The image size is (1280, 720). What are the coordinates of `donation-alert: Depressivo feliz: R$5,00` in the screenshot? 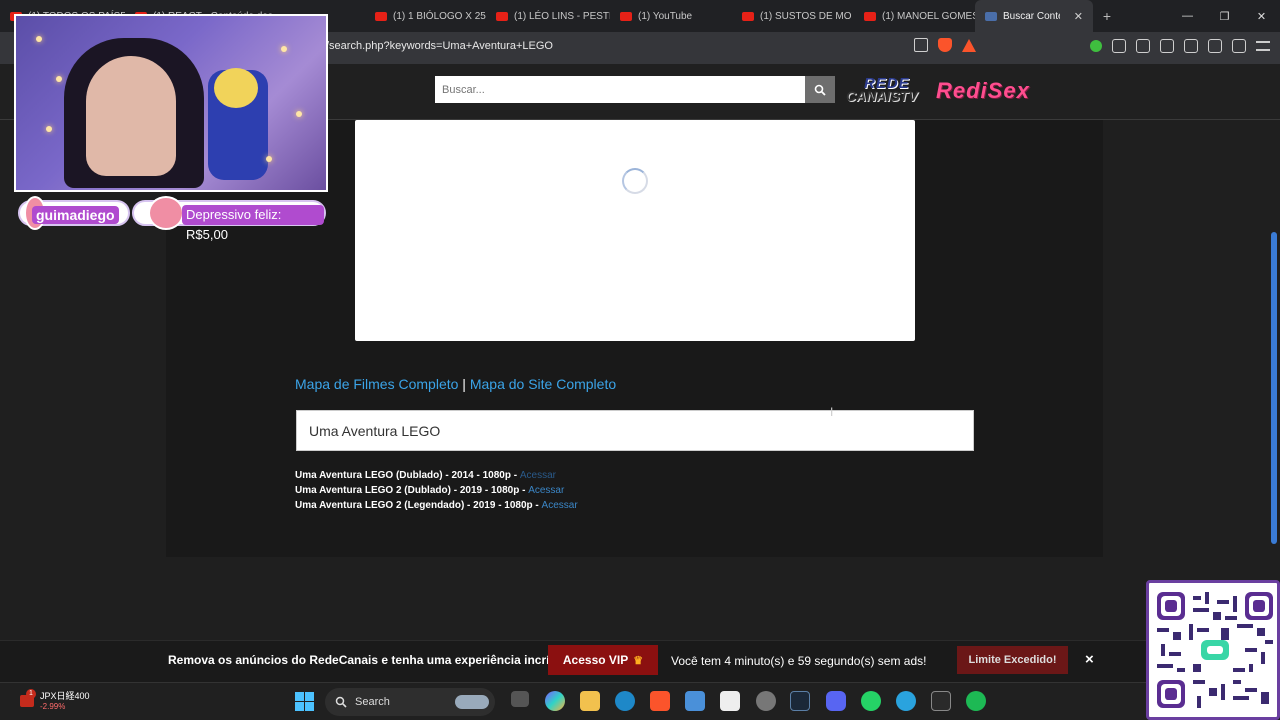 It's located at (229, 219).